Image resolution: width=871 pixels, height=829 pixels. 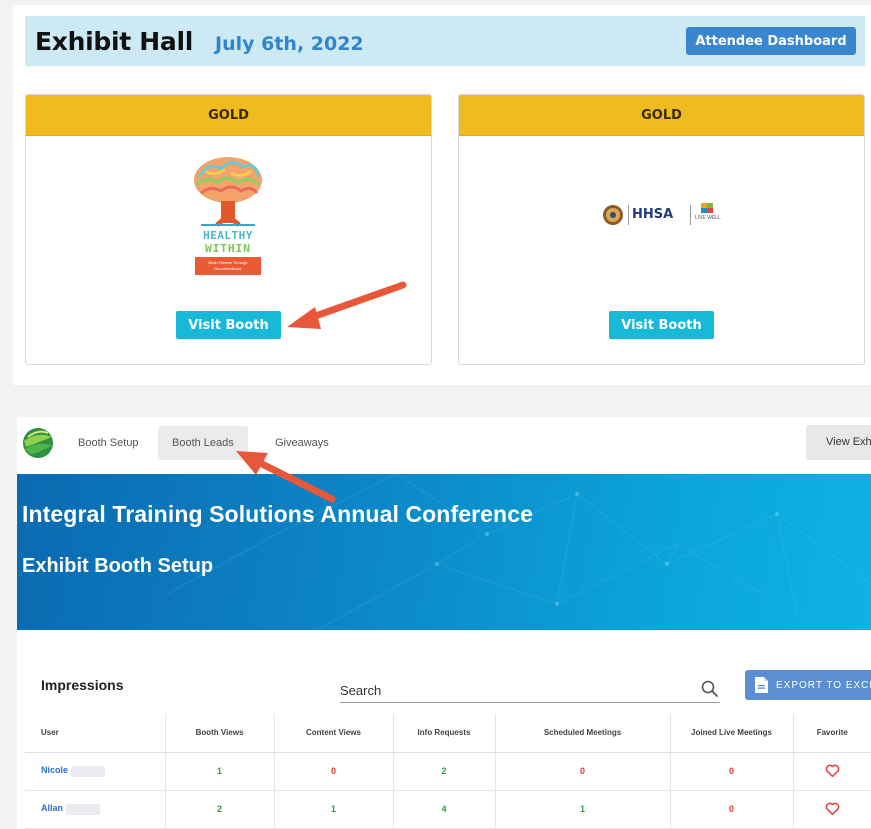 What do you see at coordinates (82, 685) in the screenshot?
I see `impressions-heading: Impressions` at bounding box center [82, 685].